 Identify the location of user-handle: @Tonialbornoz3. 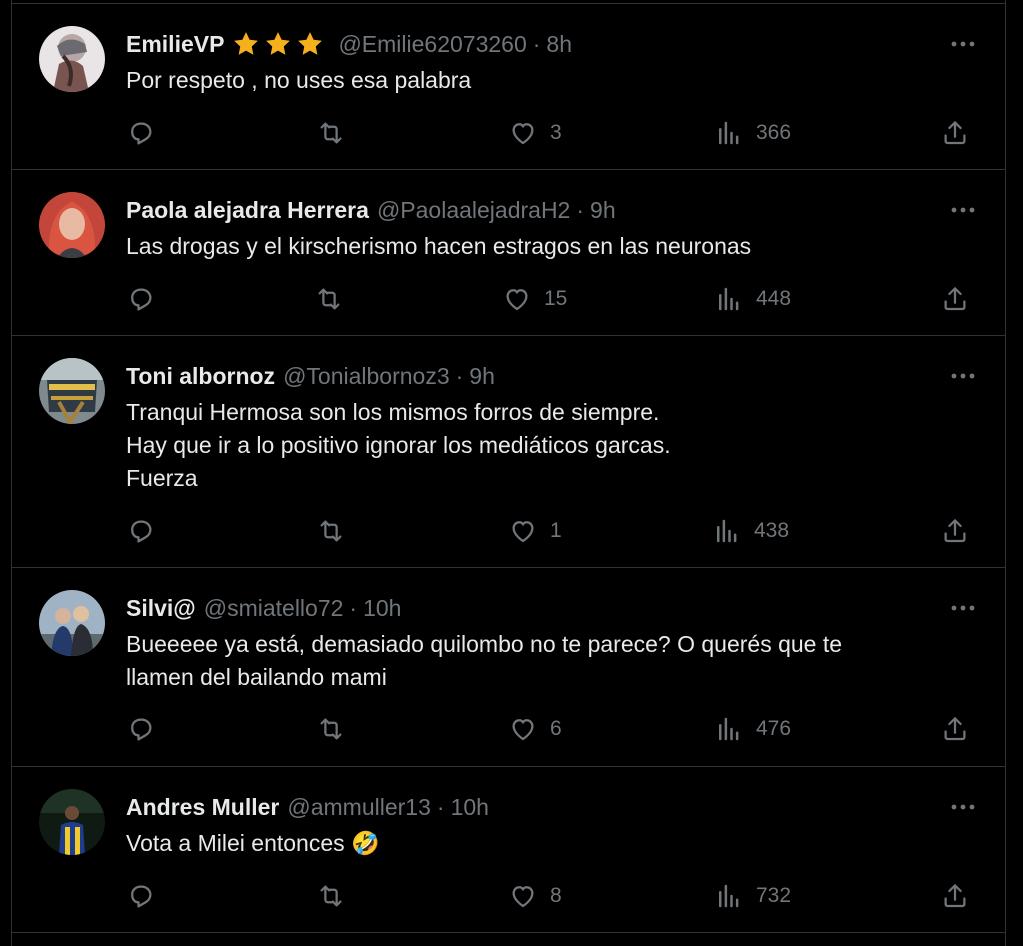
(366, 376).